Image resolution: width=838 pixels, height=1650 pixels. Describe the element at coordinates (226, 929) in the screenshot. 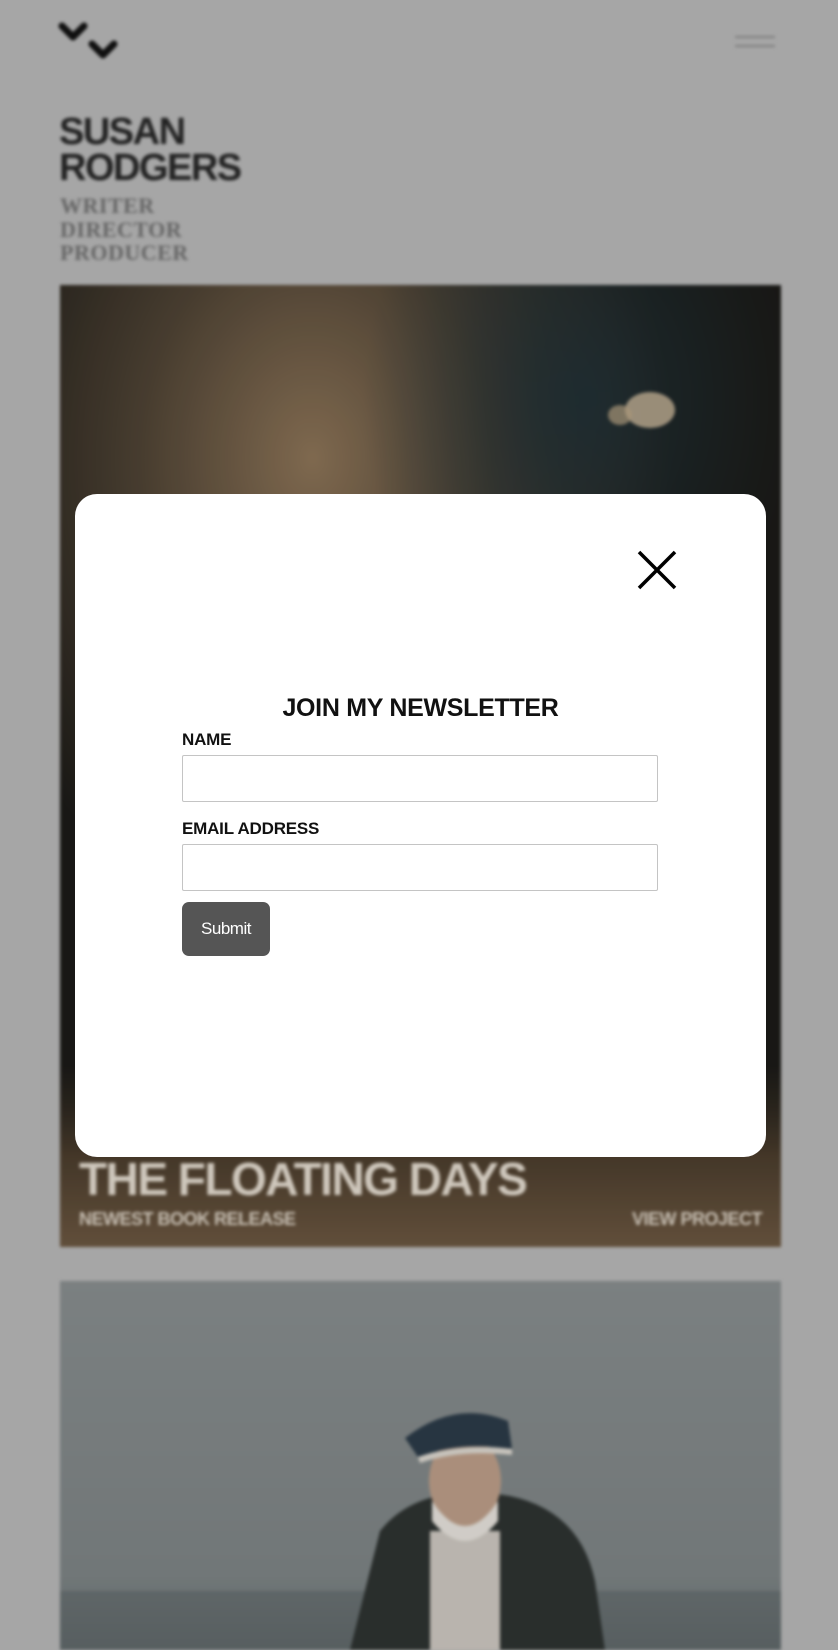

I see `submit-button: Submit` at that location.